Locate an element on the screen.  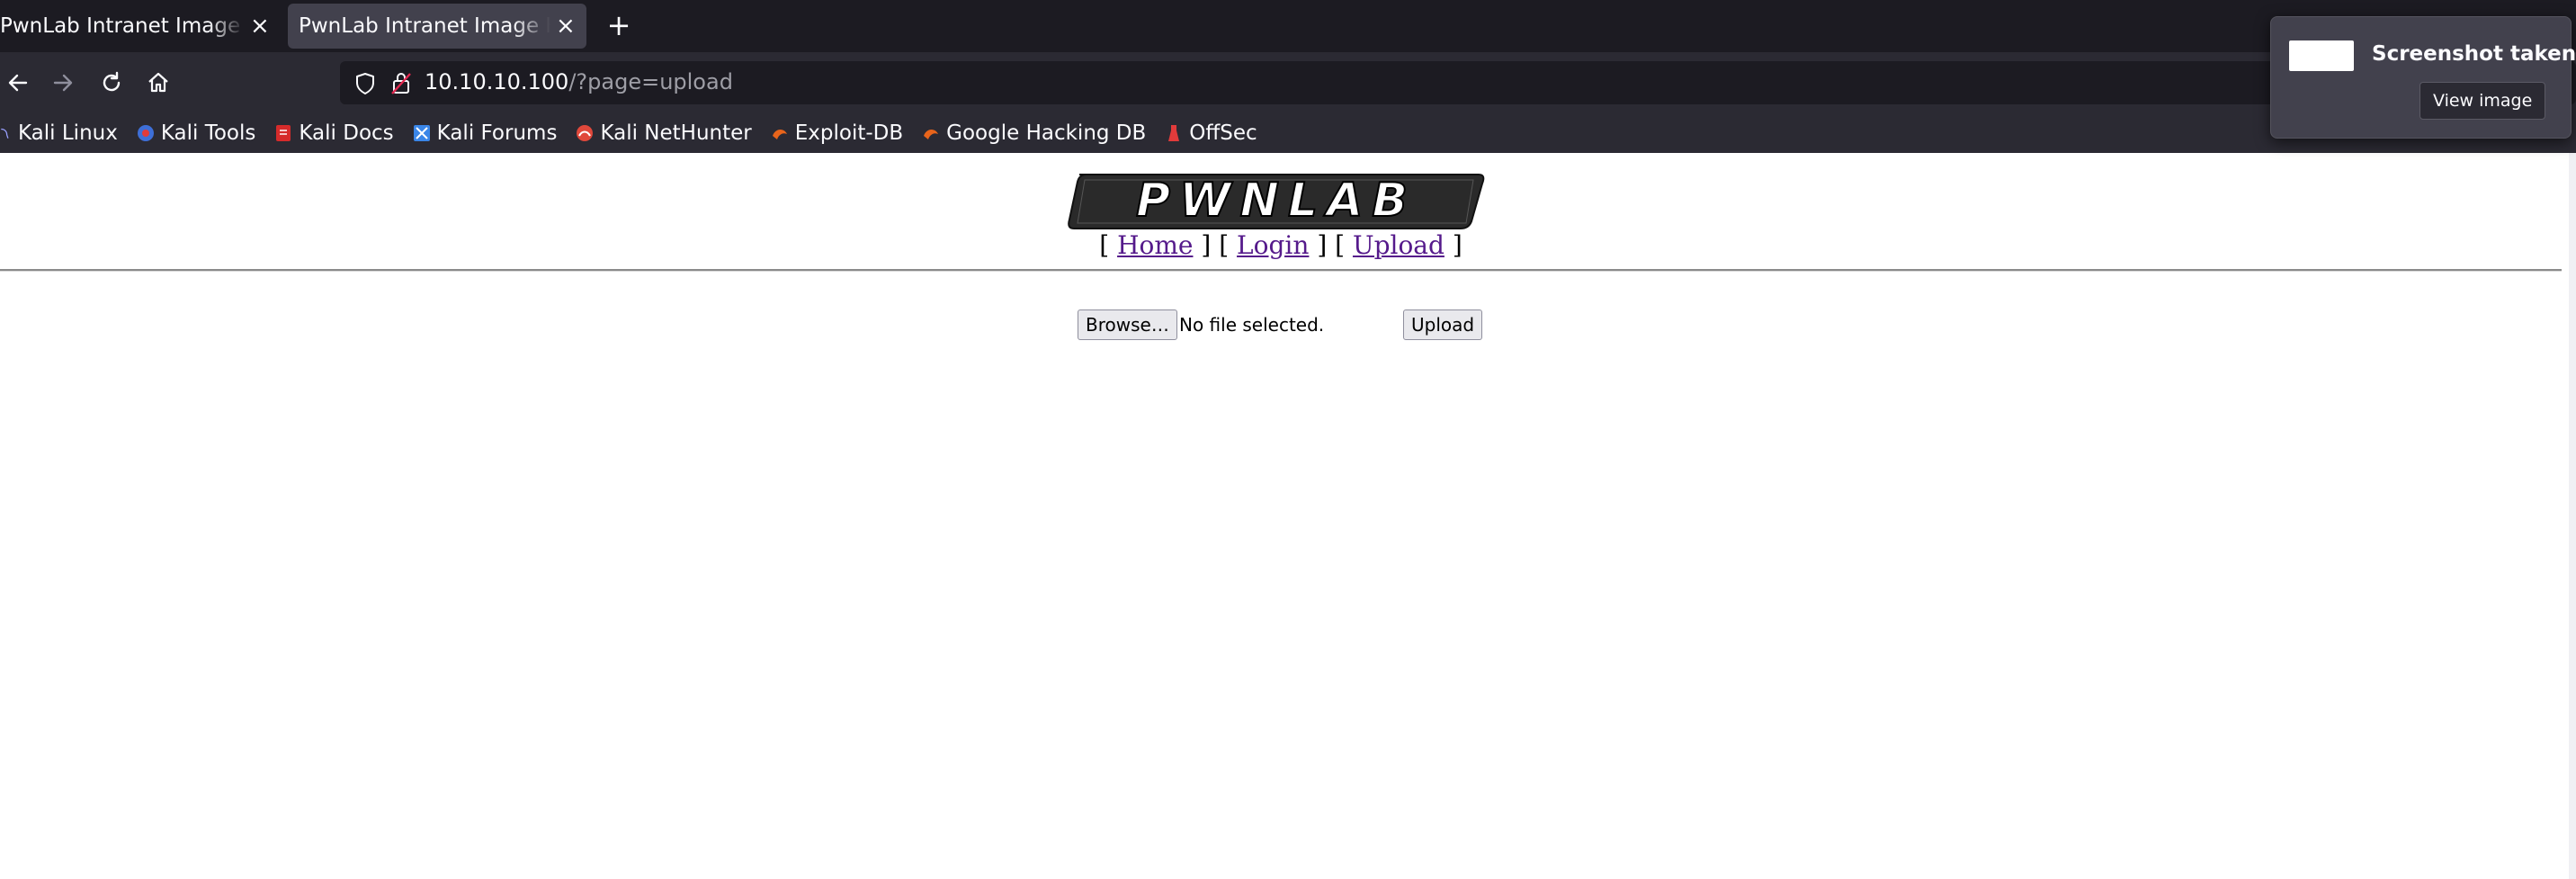
tab-pwnlab-1: PwnLab Intranet Image Hosting × is located at coordinates (139, 26).